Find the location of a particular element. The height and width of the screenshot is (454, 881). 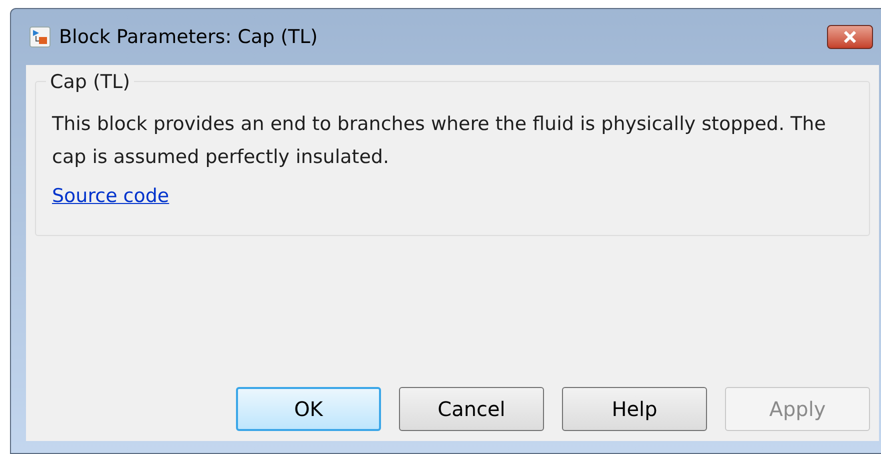

app-icon is located at coordinates (40, 37).